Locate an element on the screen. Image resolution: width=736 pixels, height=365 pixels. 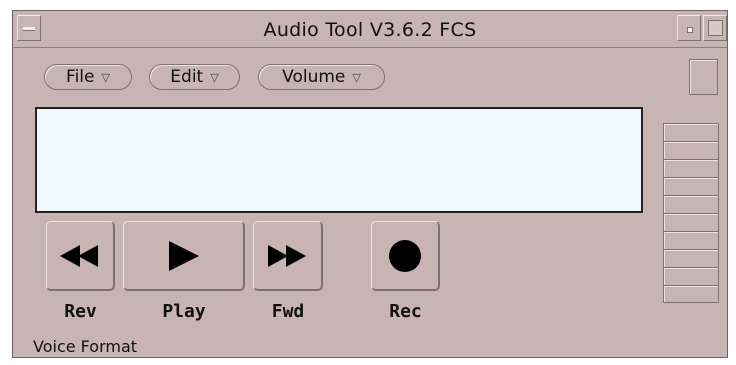
play-button is located at coordinates (184, 256).